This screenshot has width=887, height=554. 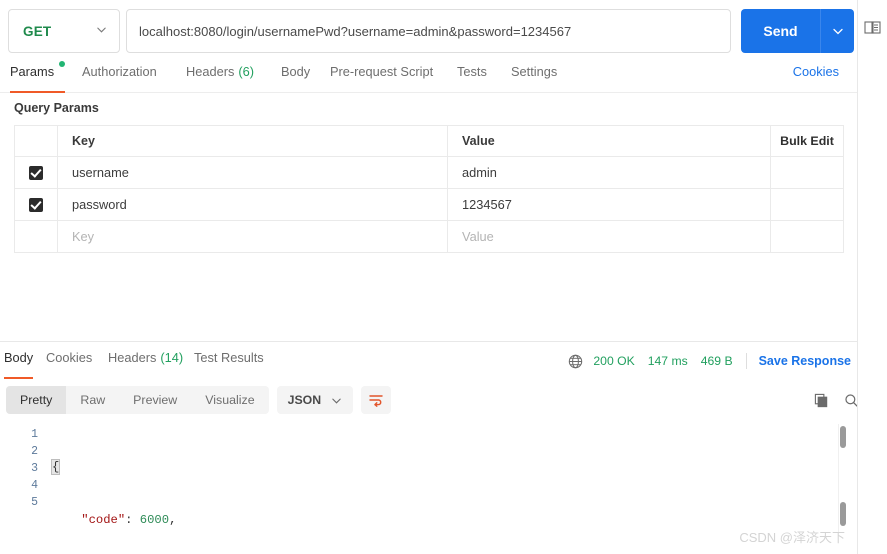 What do you see at coordinates (62, 64) in the screenshot?
I see `params-modified-dot-icon` at bounding box center [62, 64].